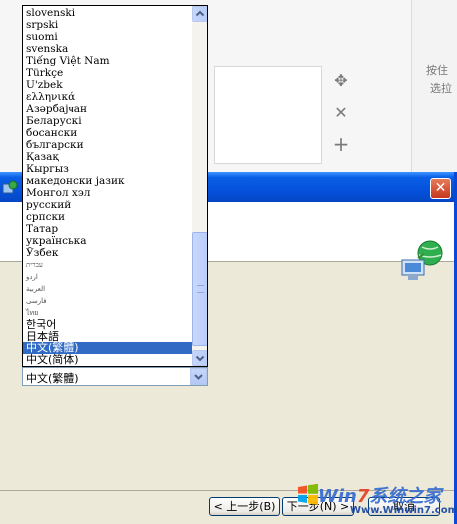 This screenshot has width=457, height=524. Describe the element at coordinates (376, 499) in the screenshot. I see `site-watermark: Win7系统之家 Www.Winwin7.com` at that location.